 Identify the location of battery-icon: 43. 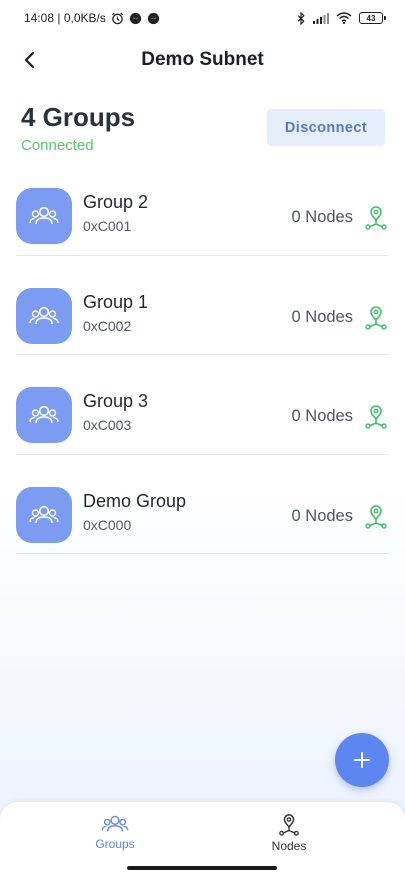
(372, 18).